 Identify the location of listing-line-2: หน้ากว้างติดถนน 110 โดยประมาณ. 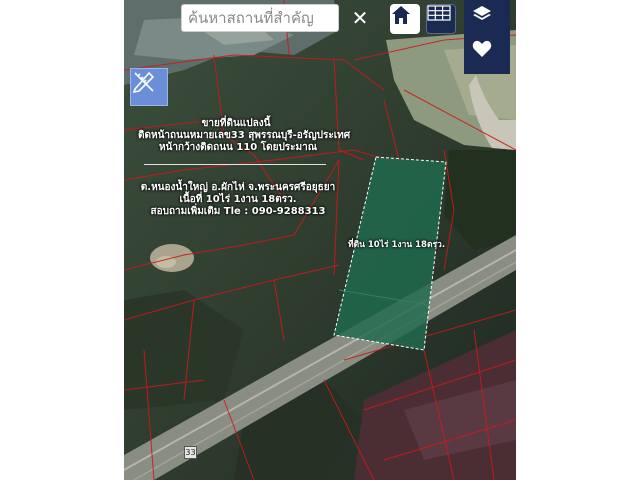
(238, 147).